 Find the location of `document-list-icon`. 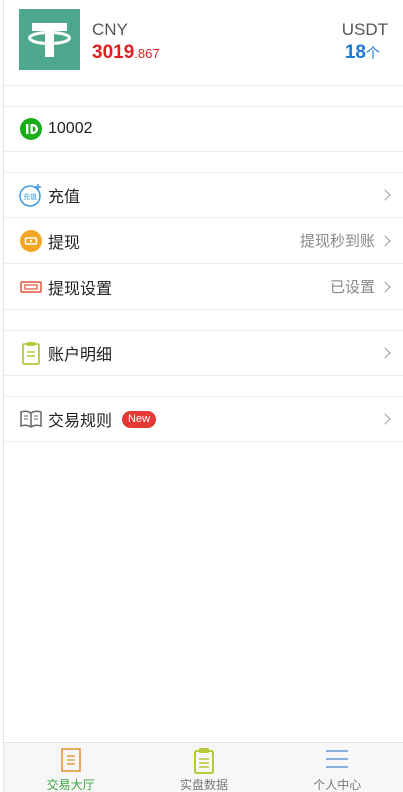

document-list-icon is located at coordinates (71, 762).